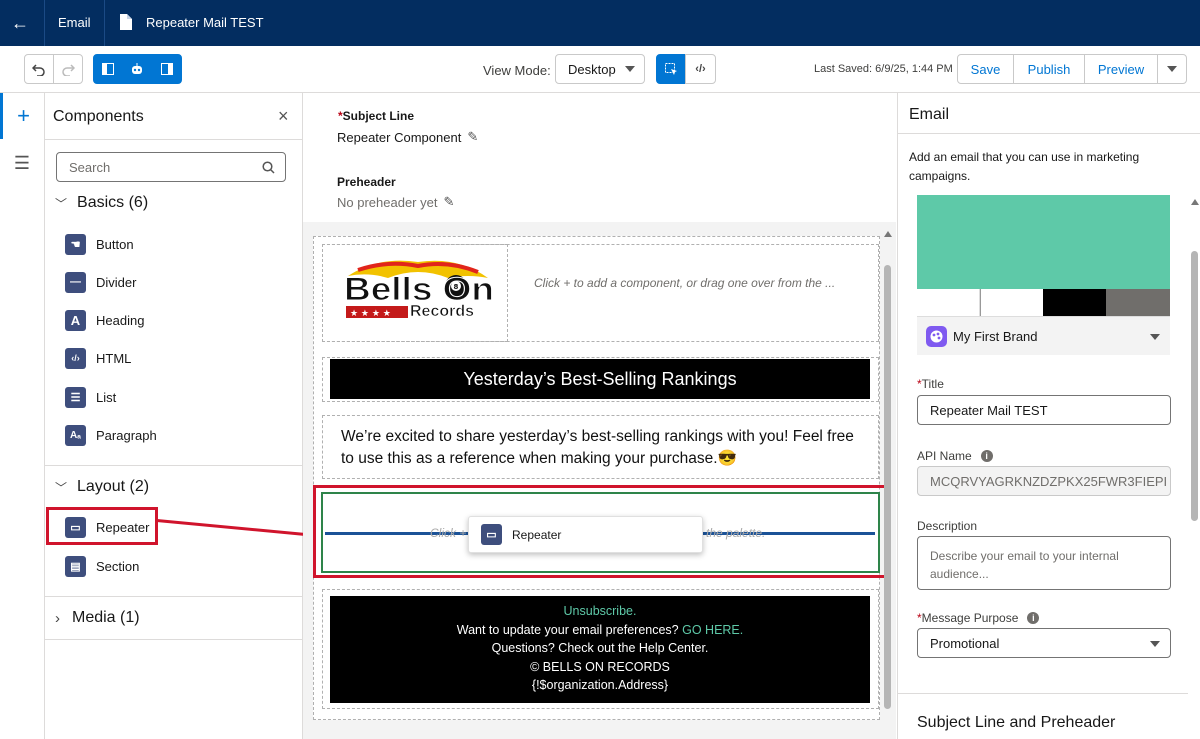 This screenshot has height=739, width=1200. I want to click on component-paragraph: Aₐ Paragraph, so click(111, 435).